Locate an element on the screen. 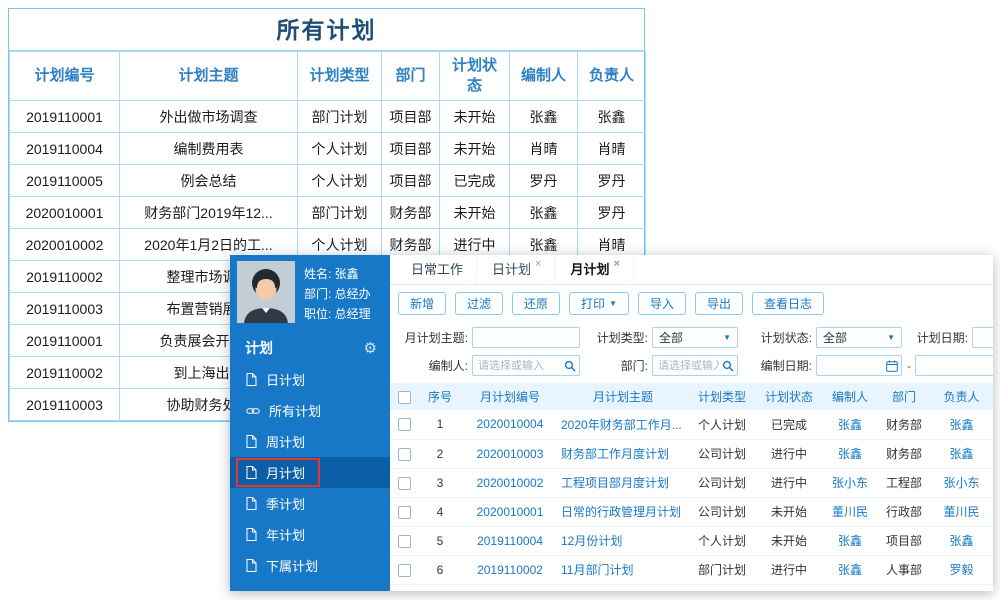 This screenshot has height=600, width=1000. cell: 日常的行政管理月计划 is located at coordinates (623, 512).